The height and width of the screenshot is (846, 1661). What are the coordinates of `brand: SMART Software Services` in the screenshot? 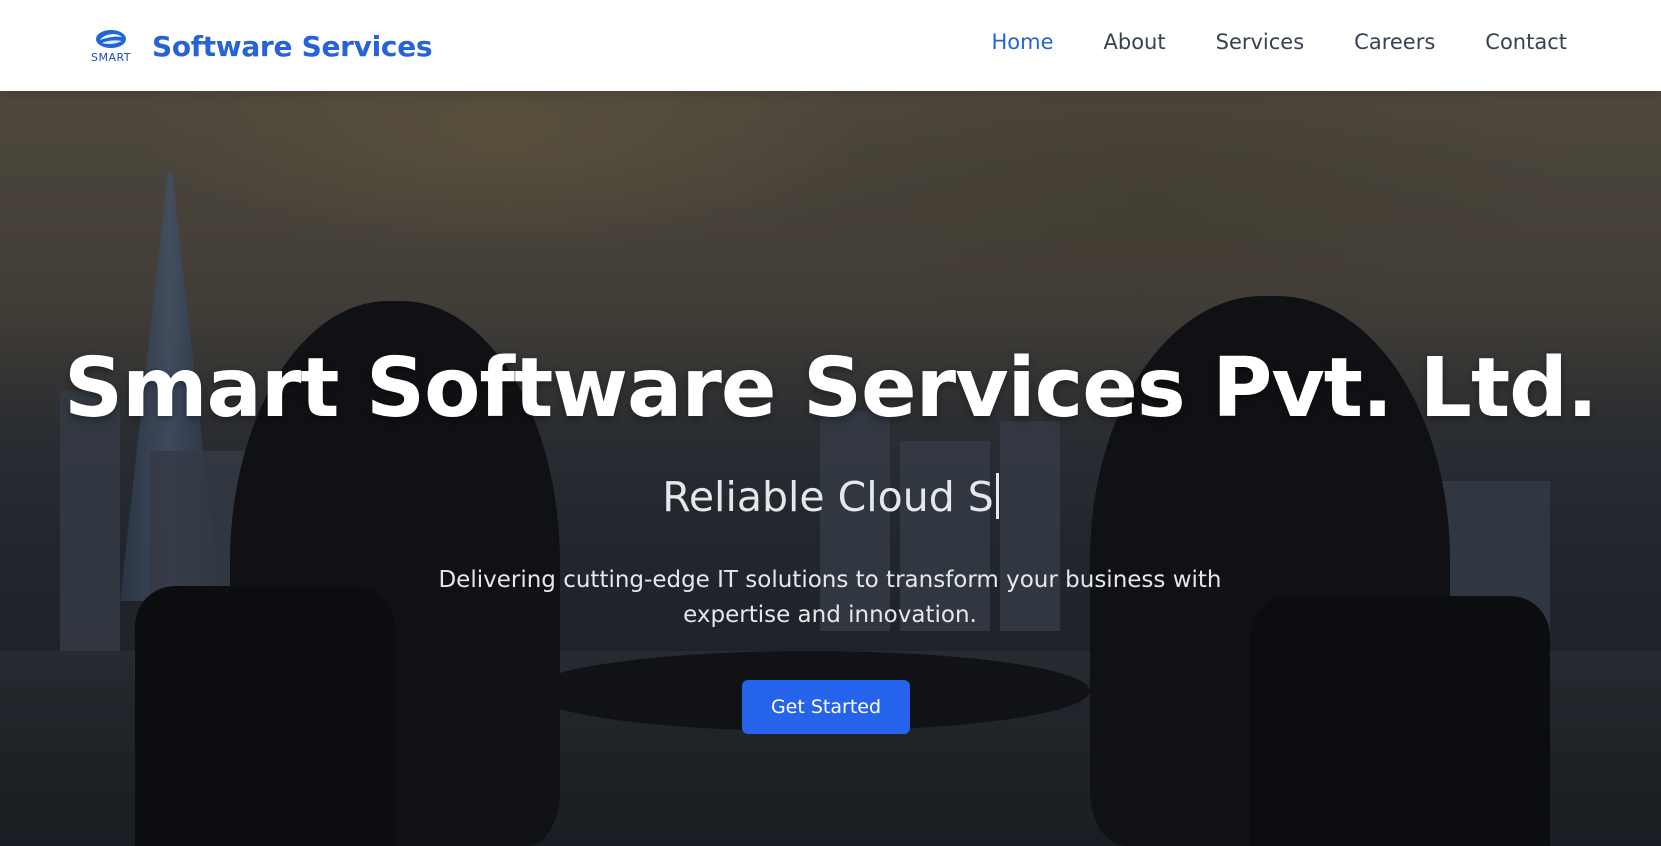 It's located at (258, 46).